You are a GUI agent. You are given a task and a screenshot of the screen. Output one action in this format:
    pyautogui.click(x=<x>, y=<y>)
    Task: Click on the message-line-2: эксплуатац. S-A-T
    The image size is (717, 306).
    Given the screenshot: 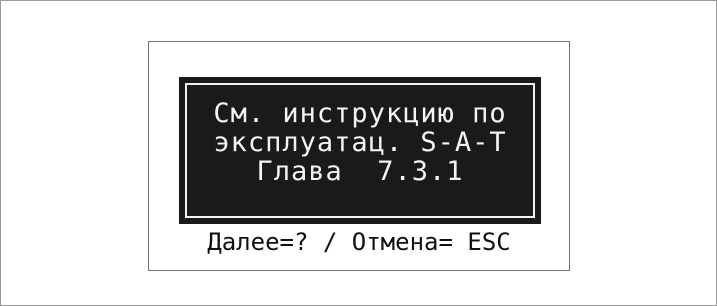 What is the action you would take?
    pyautogui.click(x=360, y=142)
    